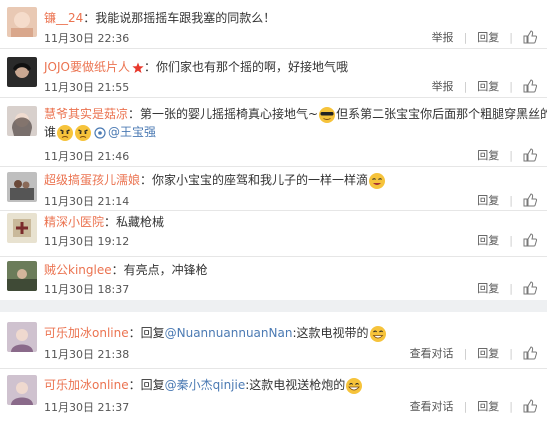  What do you see at coordinates (377, 333) in the screenshot?
I see `grin-emoji-icon` at bounding box center [377, 333].